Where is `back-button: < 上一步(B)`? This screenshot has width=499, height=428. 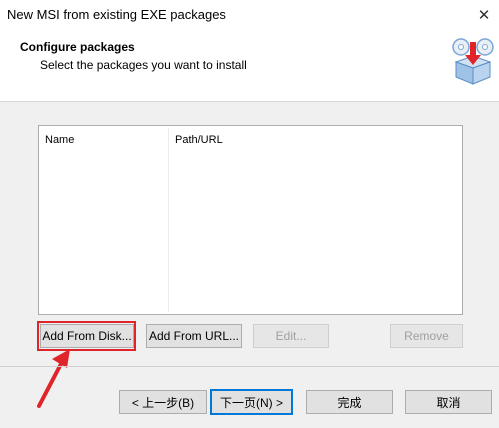
back-button: < 上一步(B) is located at coordinates (163, 402).